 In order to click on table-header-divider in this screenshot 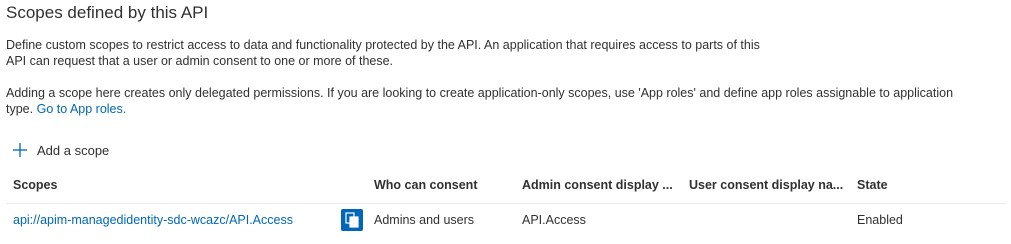, I will do `click(506, 203)`.